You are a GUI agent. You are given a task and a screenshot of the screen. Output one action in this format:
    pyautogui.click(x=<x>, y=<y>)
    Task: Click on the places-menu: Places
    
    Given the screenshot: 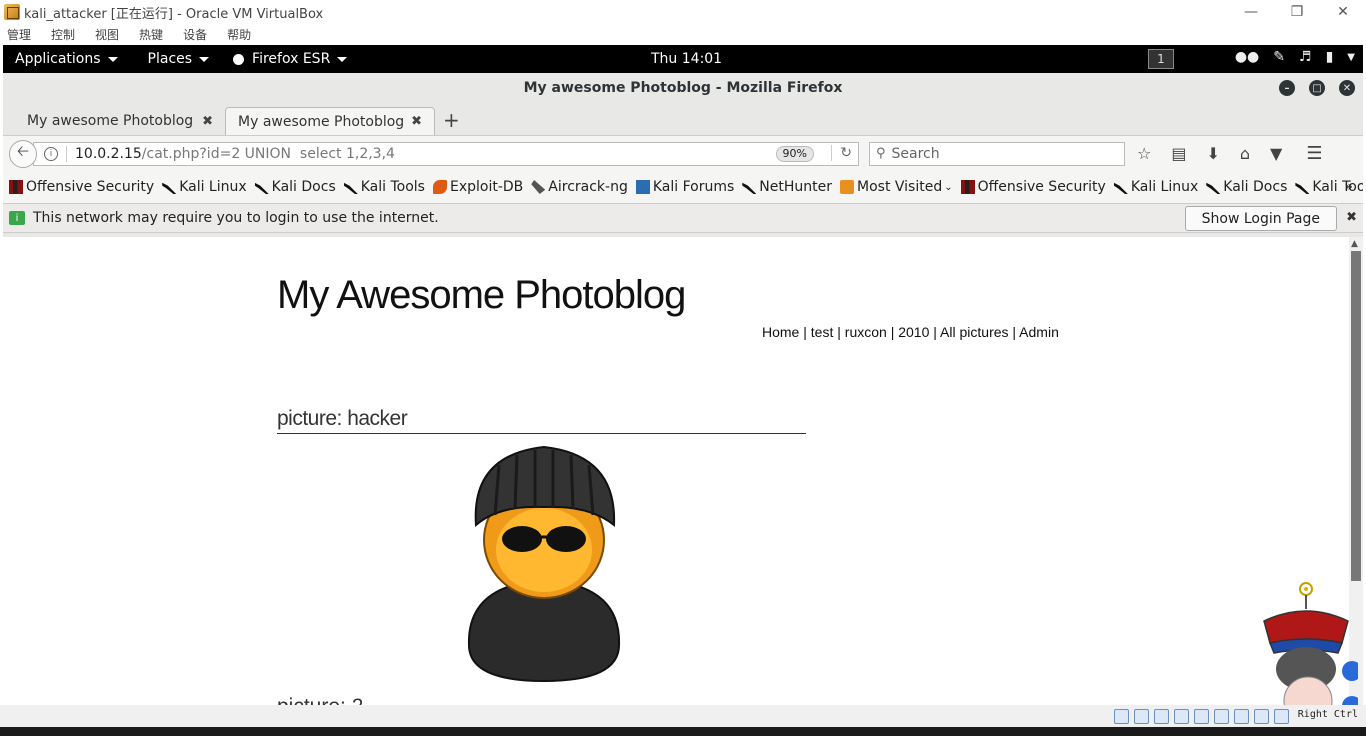 What is the action you would take?
    pyautogui.click(x=179, y=59)
    